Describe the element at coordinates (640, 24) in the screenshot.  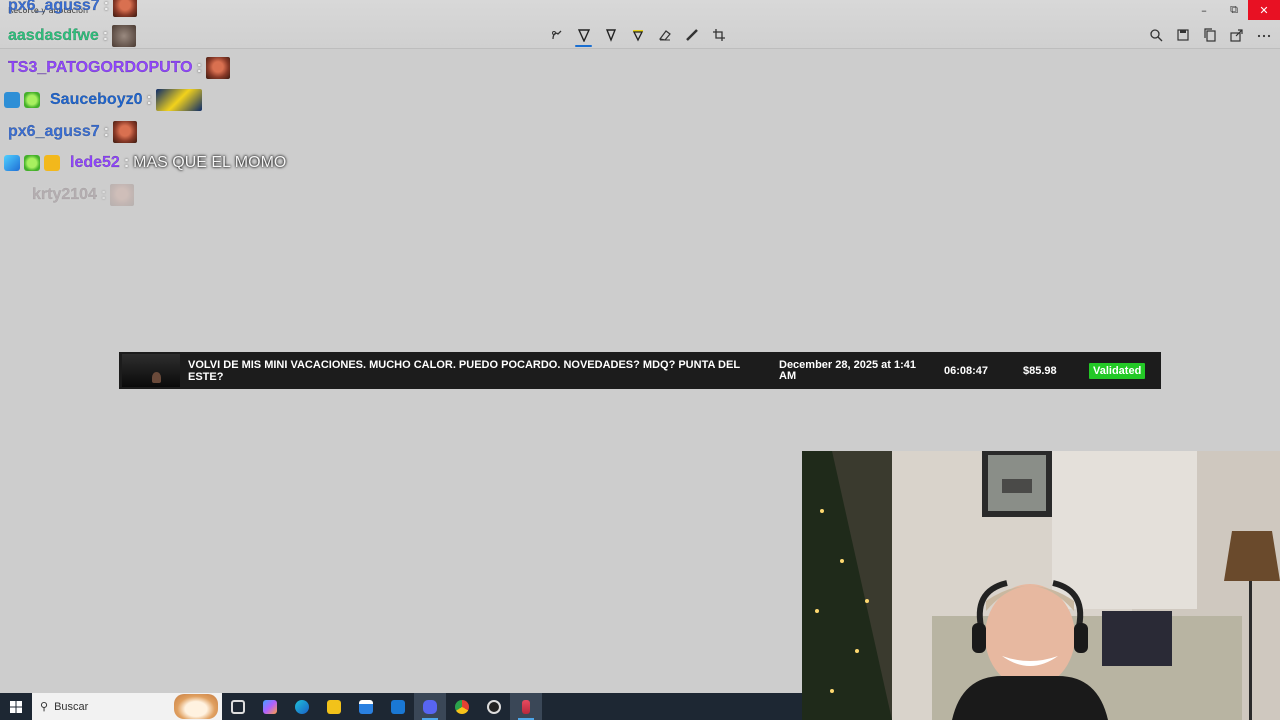
I see `title-bar: Recorte y anotación – ⧉ ✕` at that location.